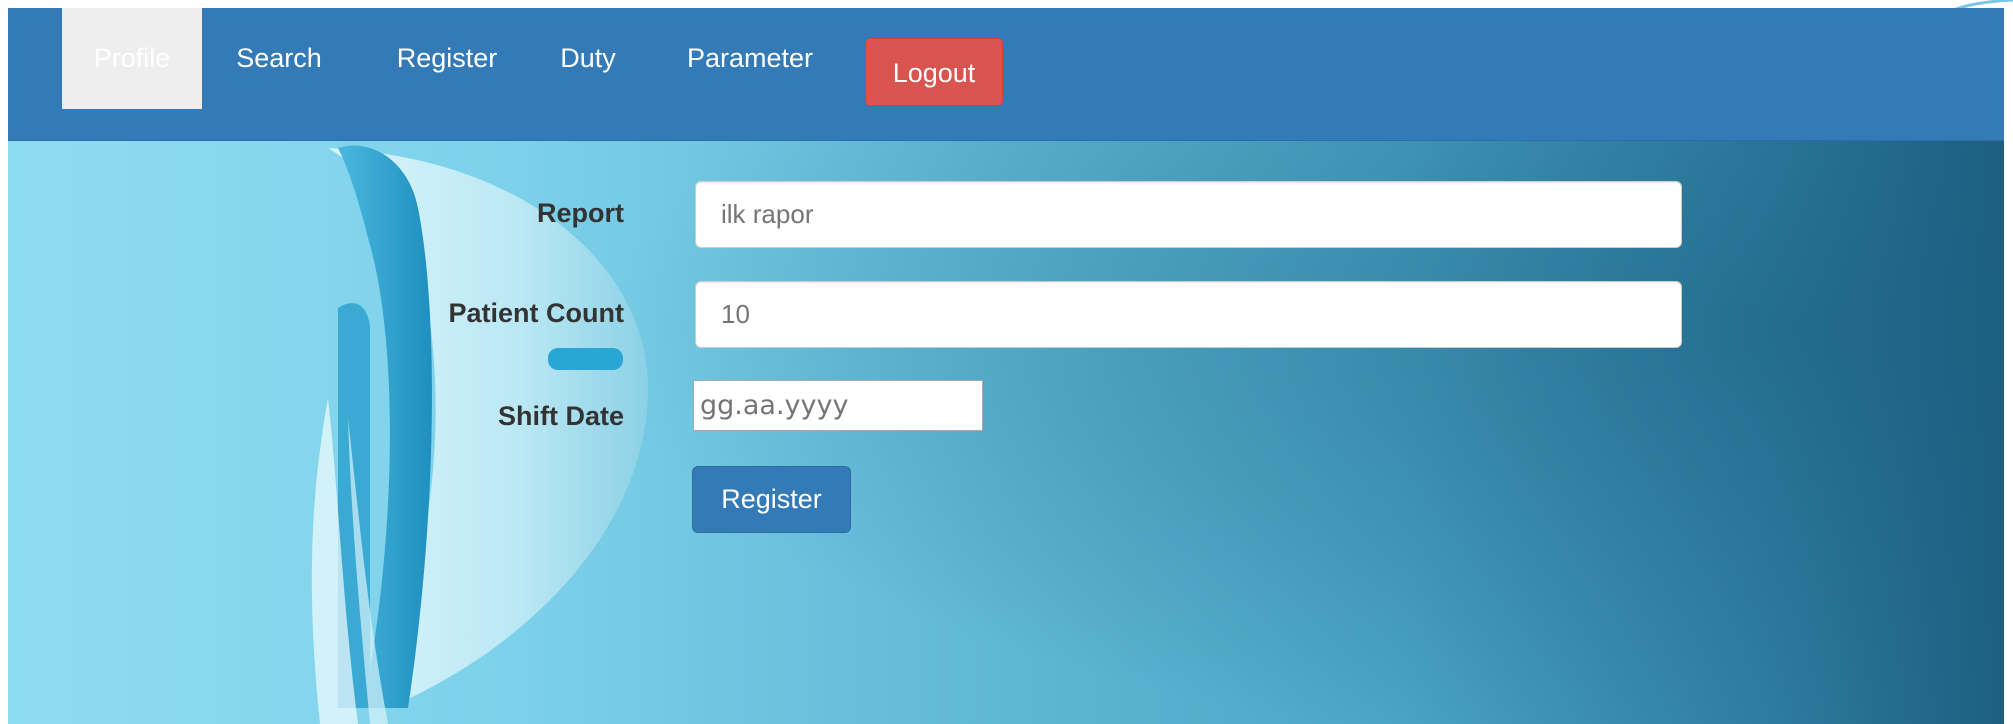 Image resolution: width=2013 pixels, height=724 pixels. What do you see at coordinates (588, 58) in the screenshot?
I see `nav-duty: Duty` at bounding box center [588, 58].